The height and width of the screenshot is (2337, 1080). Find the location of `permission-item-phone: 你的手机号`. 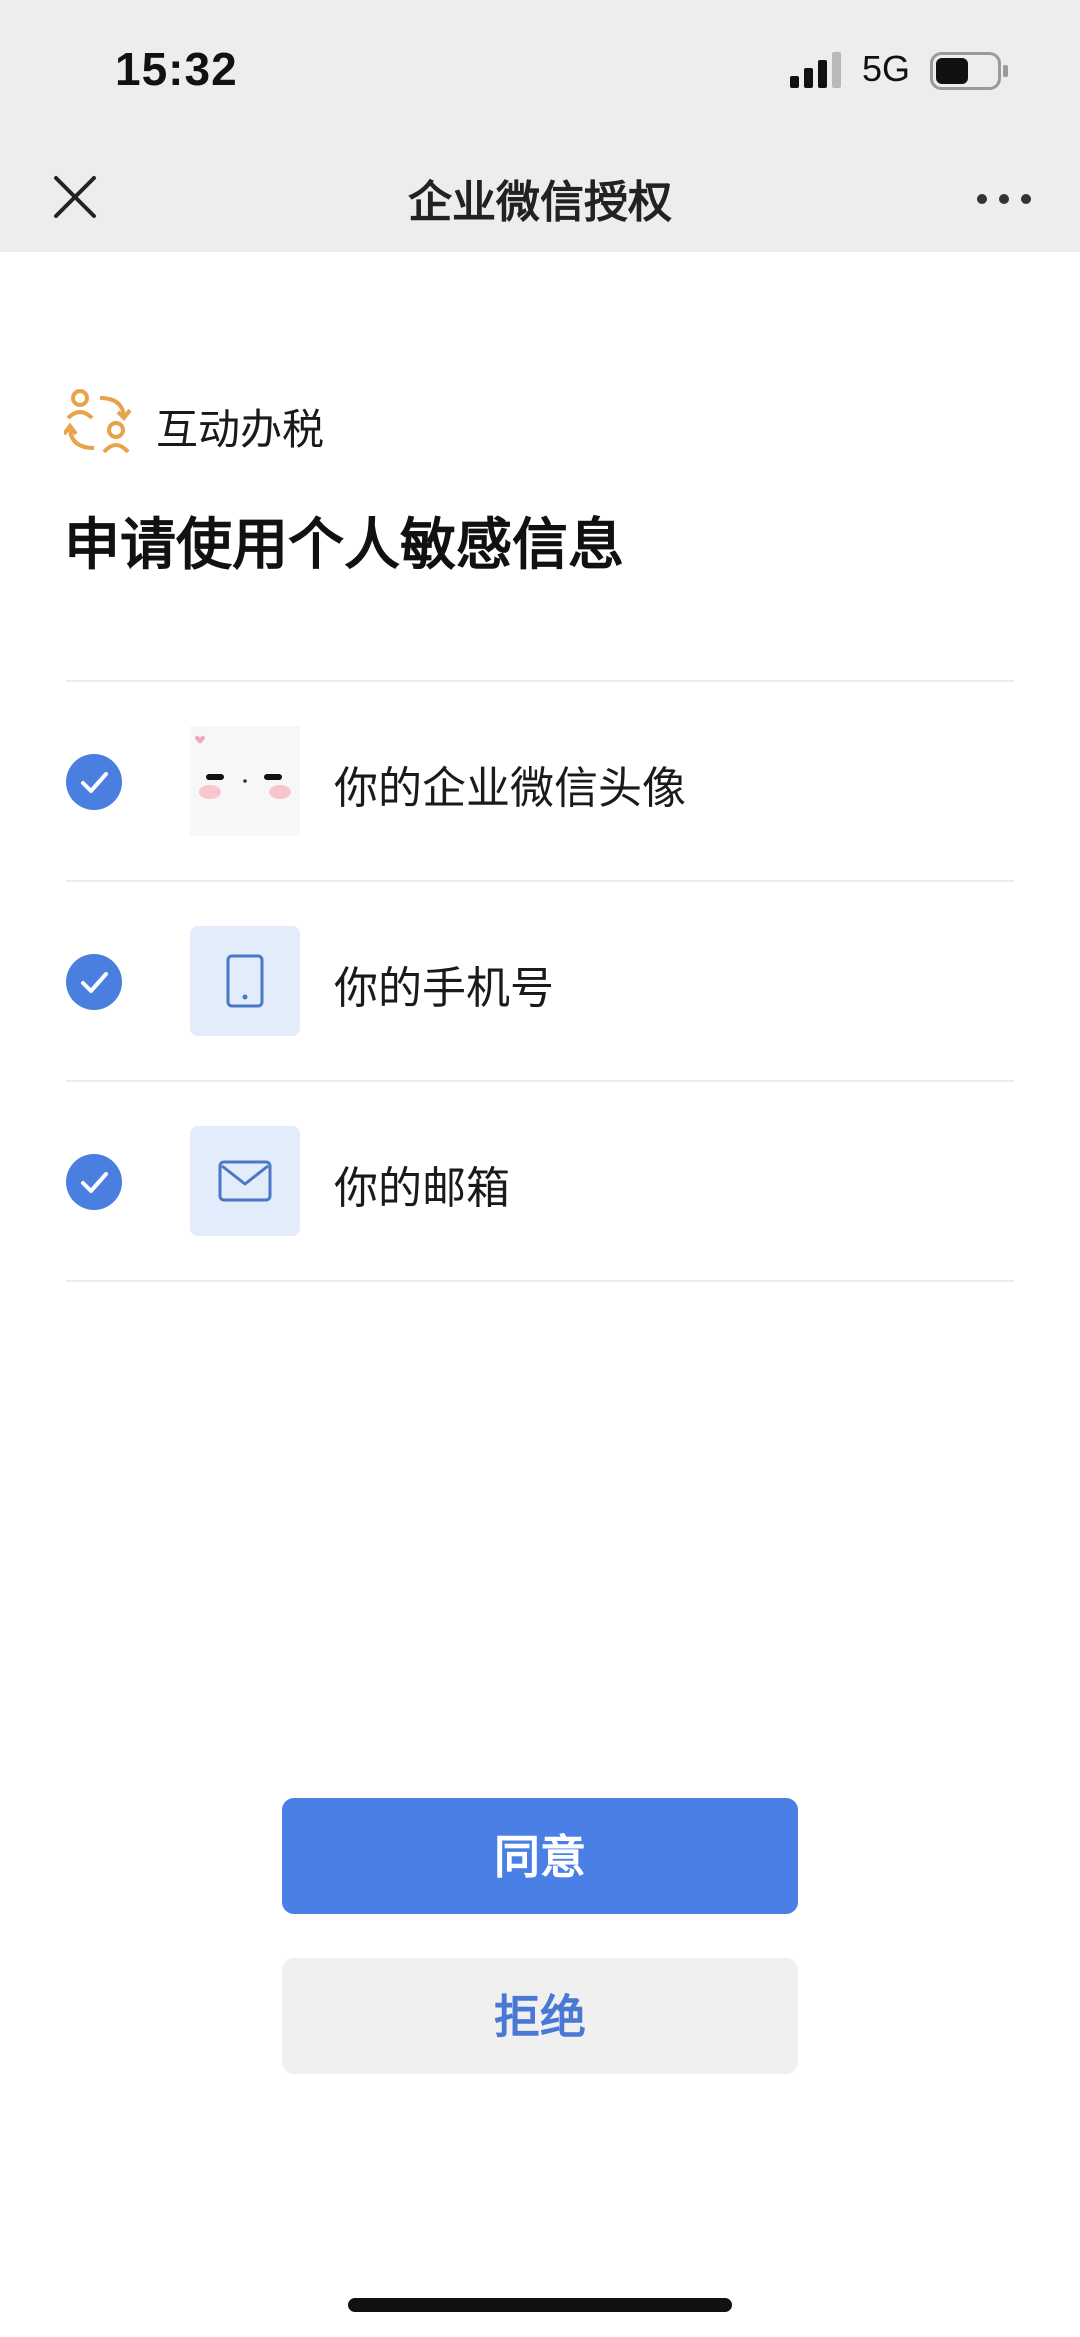

permission-item-phone: 你的手机号 is located at coordinates (540, 980).